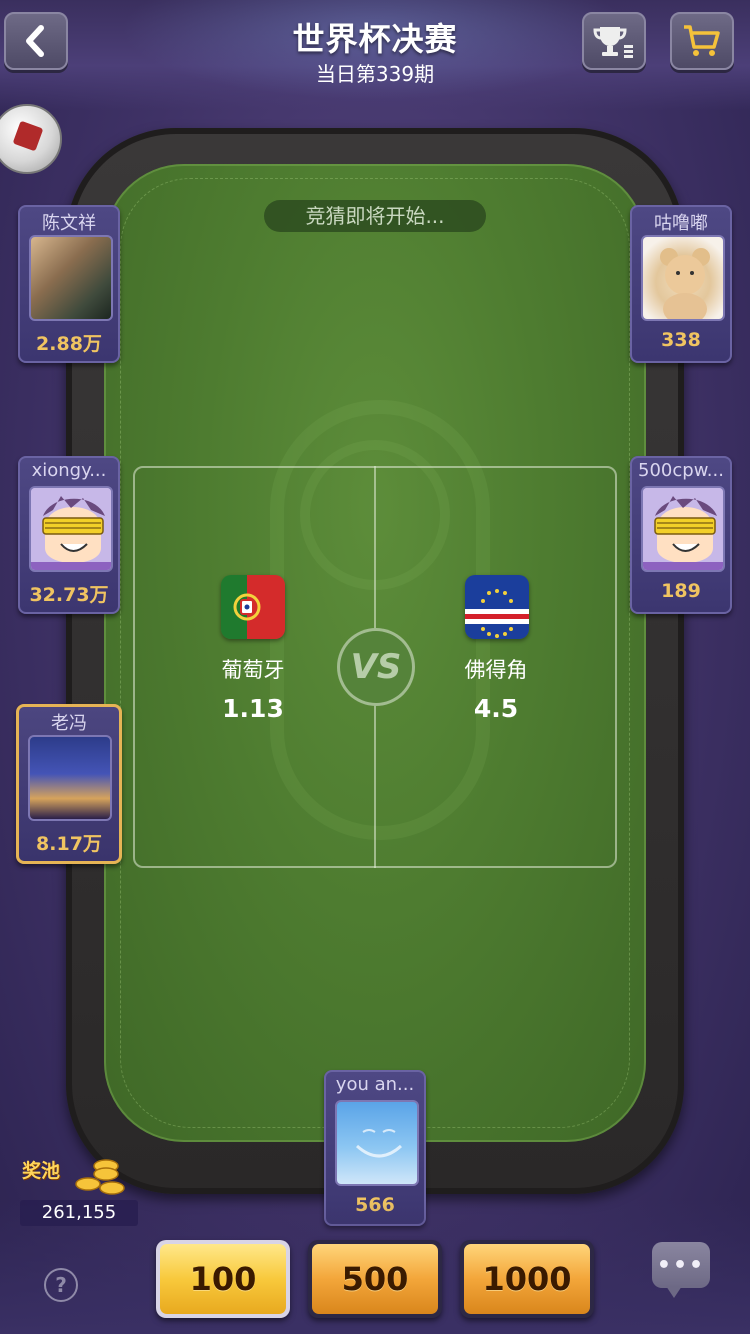 The image size is (750, 1334). Describe the element at coordinates (681, 1265) in the screenshot. I see `chat-bubble-icon: •••` at that location.